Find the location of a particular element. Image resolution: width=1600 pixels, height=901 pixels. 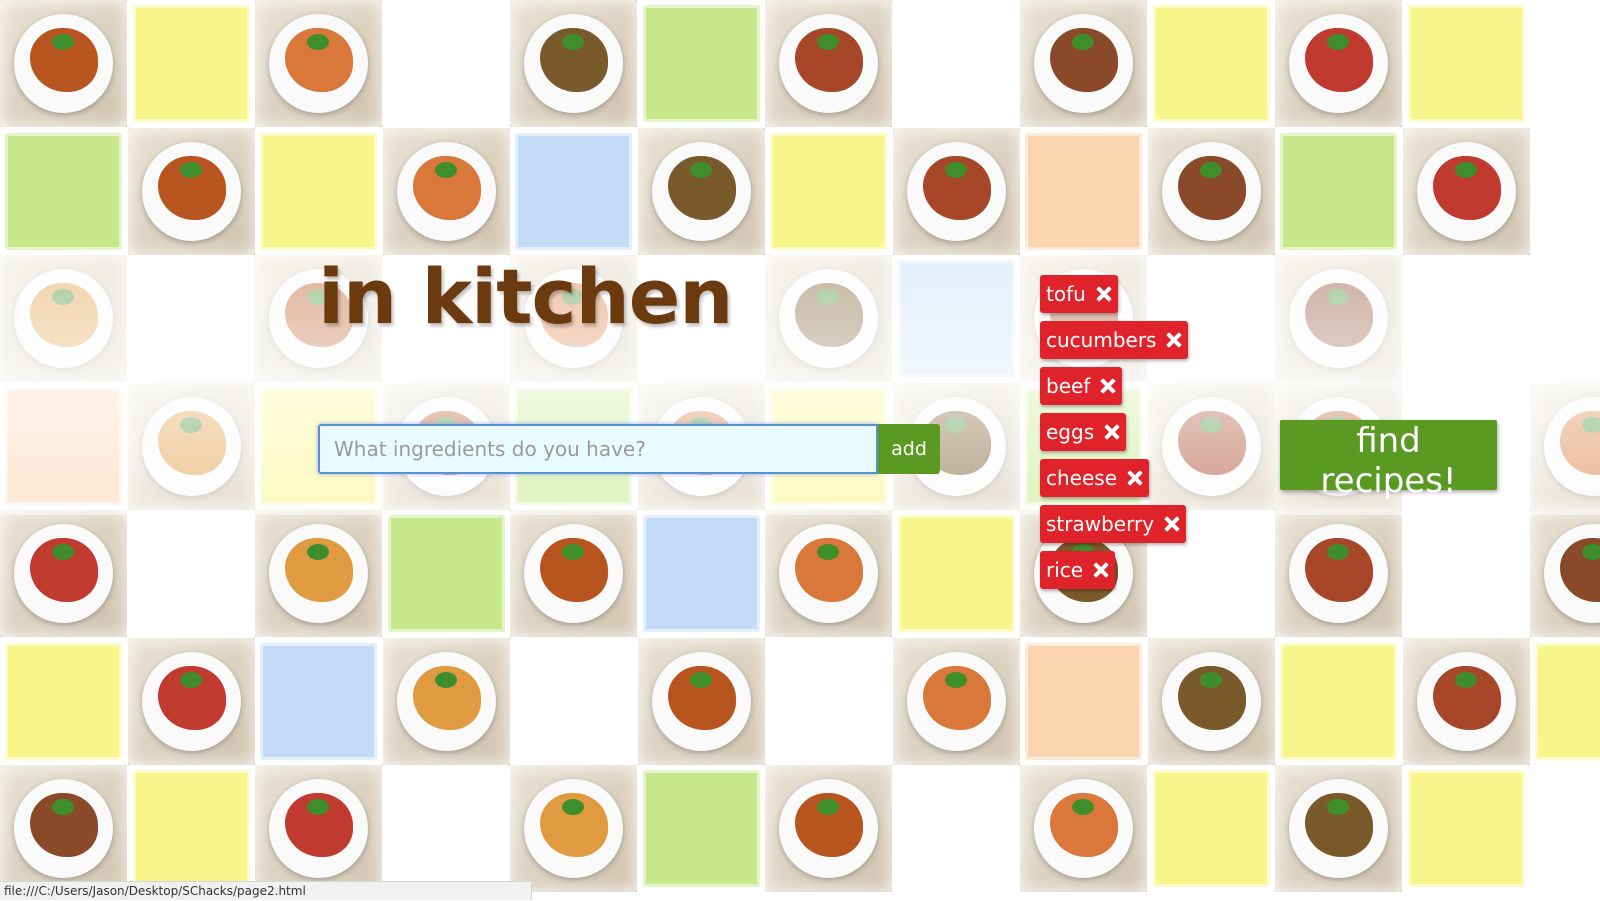

ingredient-chip-label: eggs is located at coordinates (1070, 432).